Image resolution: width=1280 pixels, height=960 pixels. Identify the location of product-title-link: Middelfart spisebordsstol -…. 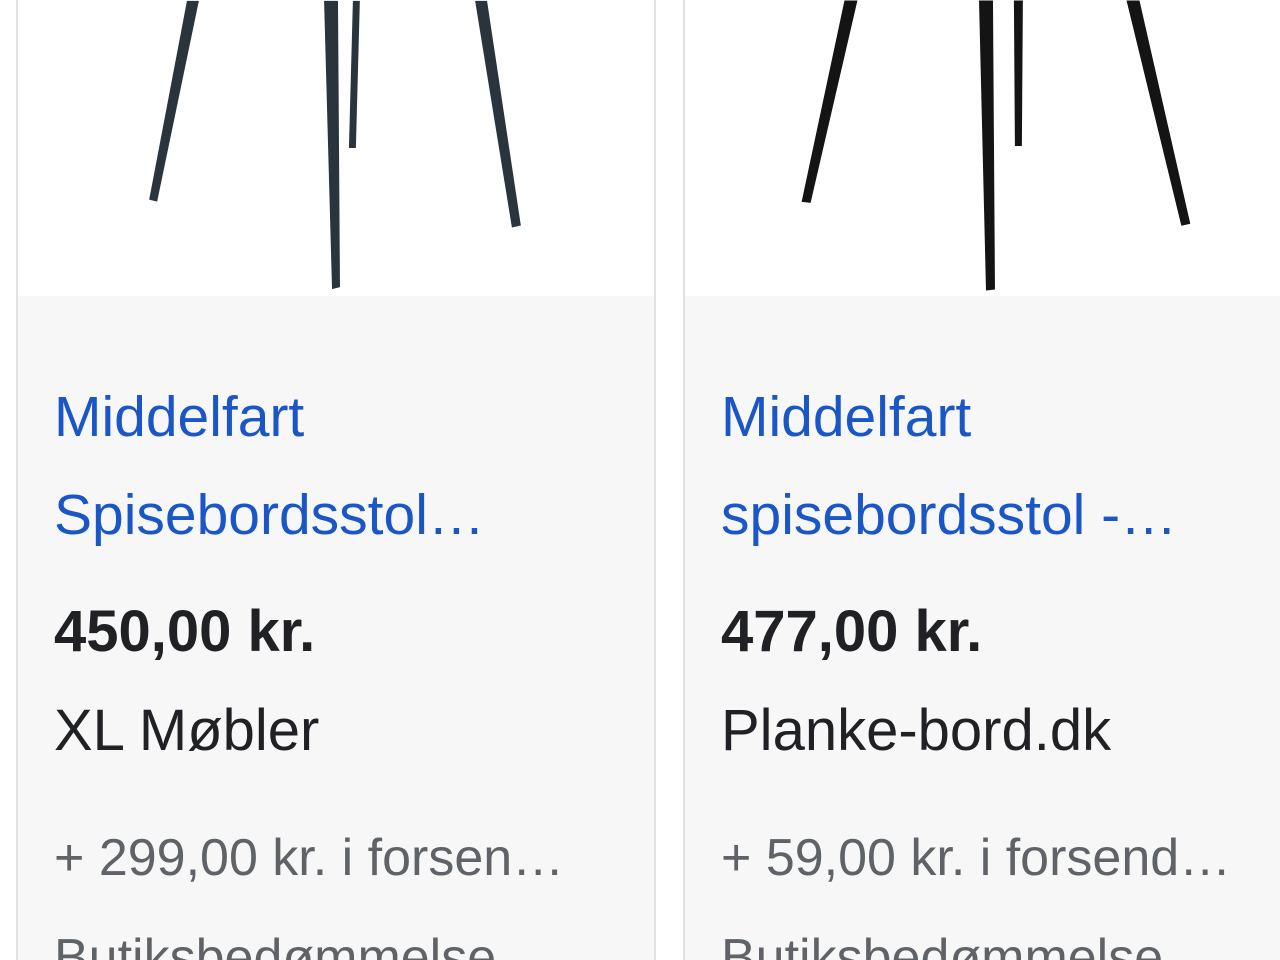
(991, 466).